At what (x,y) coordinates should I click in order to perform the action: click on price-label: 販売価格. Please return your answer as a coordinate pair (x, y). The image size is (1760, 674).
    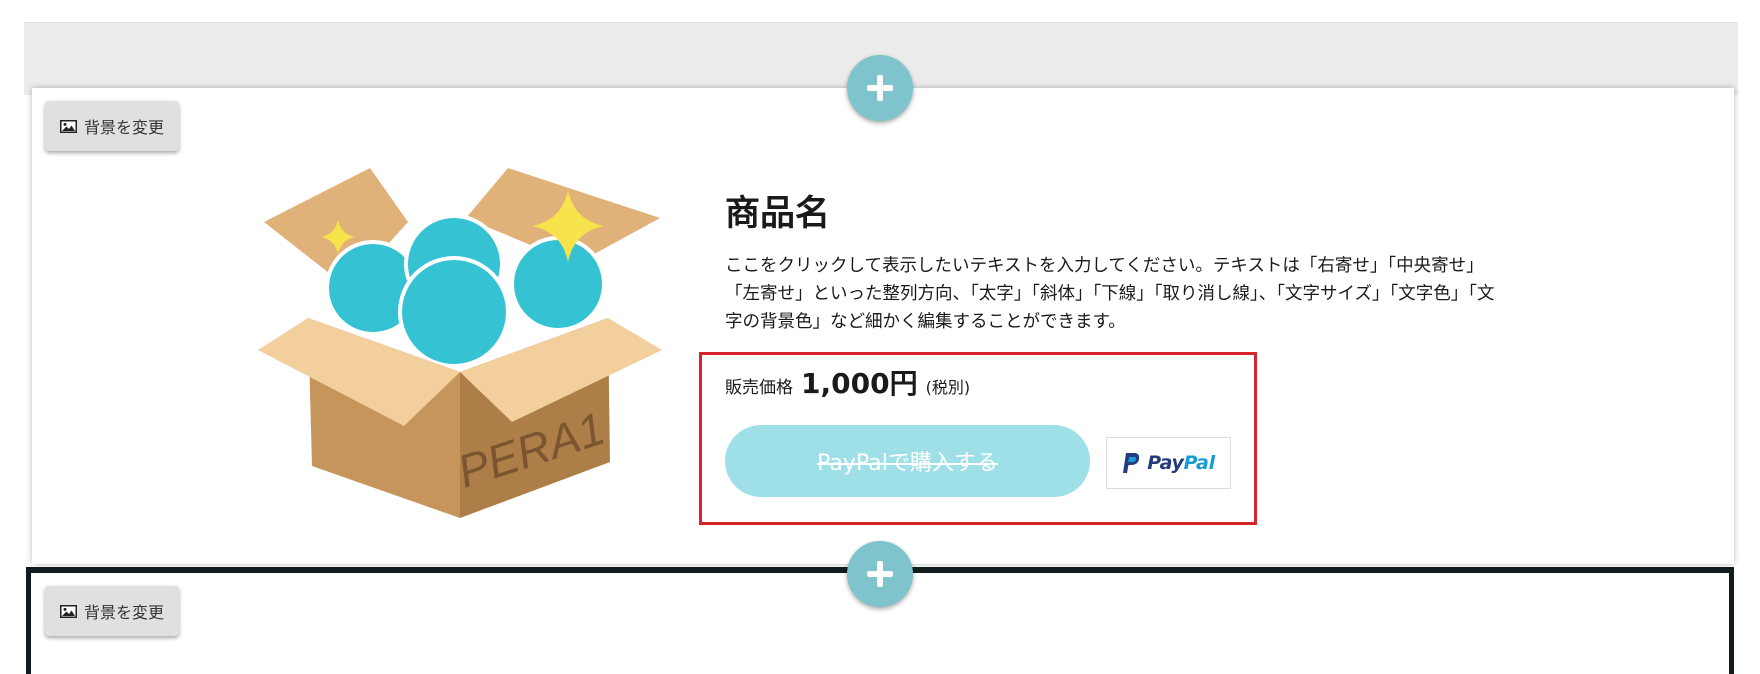
    Looking at the image, I should click on (759, 388).